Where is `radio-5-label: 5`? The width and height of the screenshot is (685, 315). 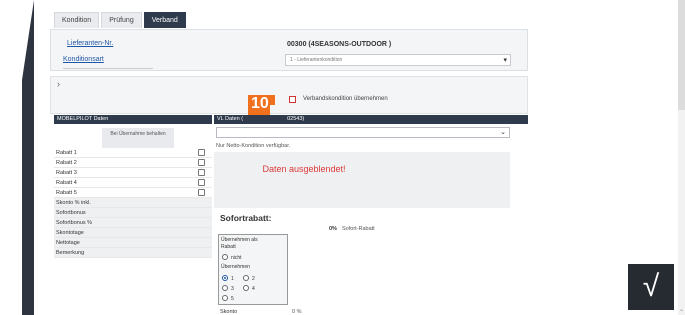 radio-5-label: 5 is located at coordinates (232, 299).